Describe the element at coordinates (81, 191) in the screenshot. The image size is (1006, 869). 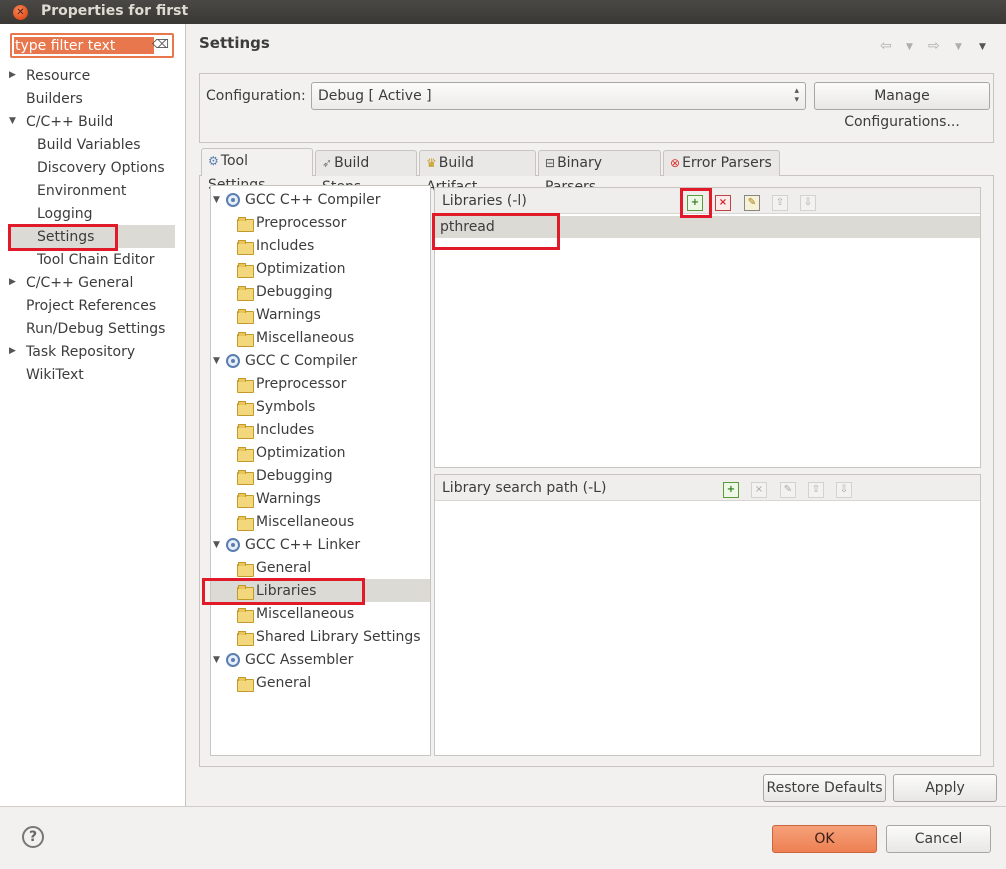
I see `nav-item: Environment` at that location.